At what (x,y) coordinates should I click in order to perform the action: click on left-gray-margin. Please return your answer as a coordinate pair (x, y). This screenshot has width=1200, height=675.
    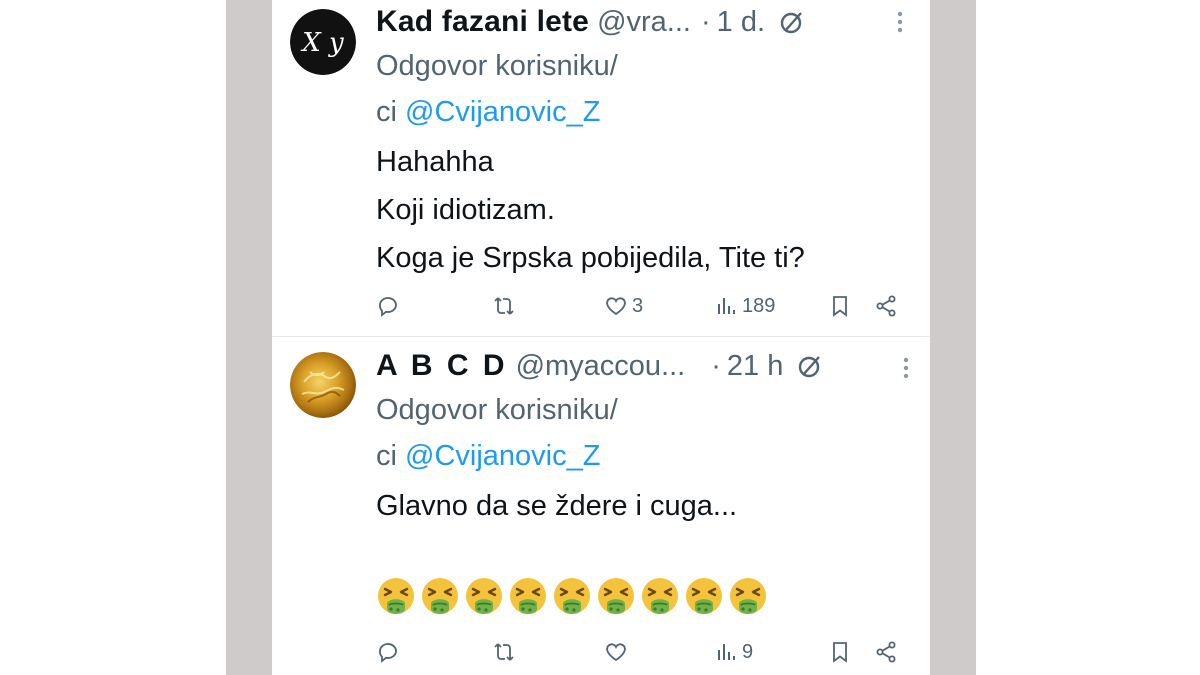
    Looking at the image, I should click on (249, 337).